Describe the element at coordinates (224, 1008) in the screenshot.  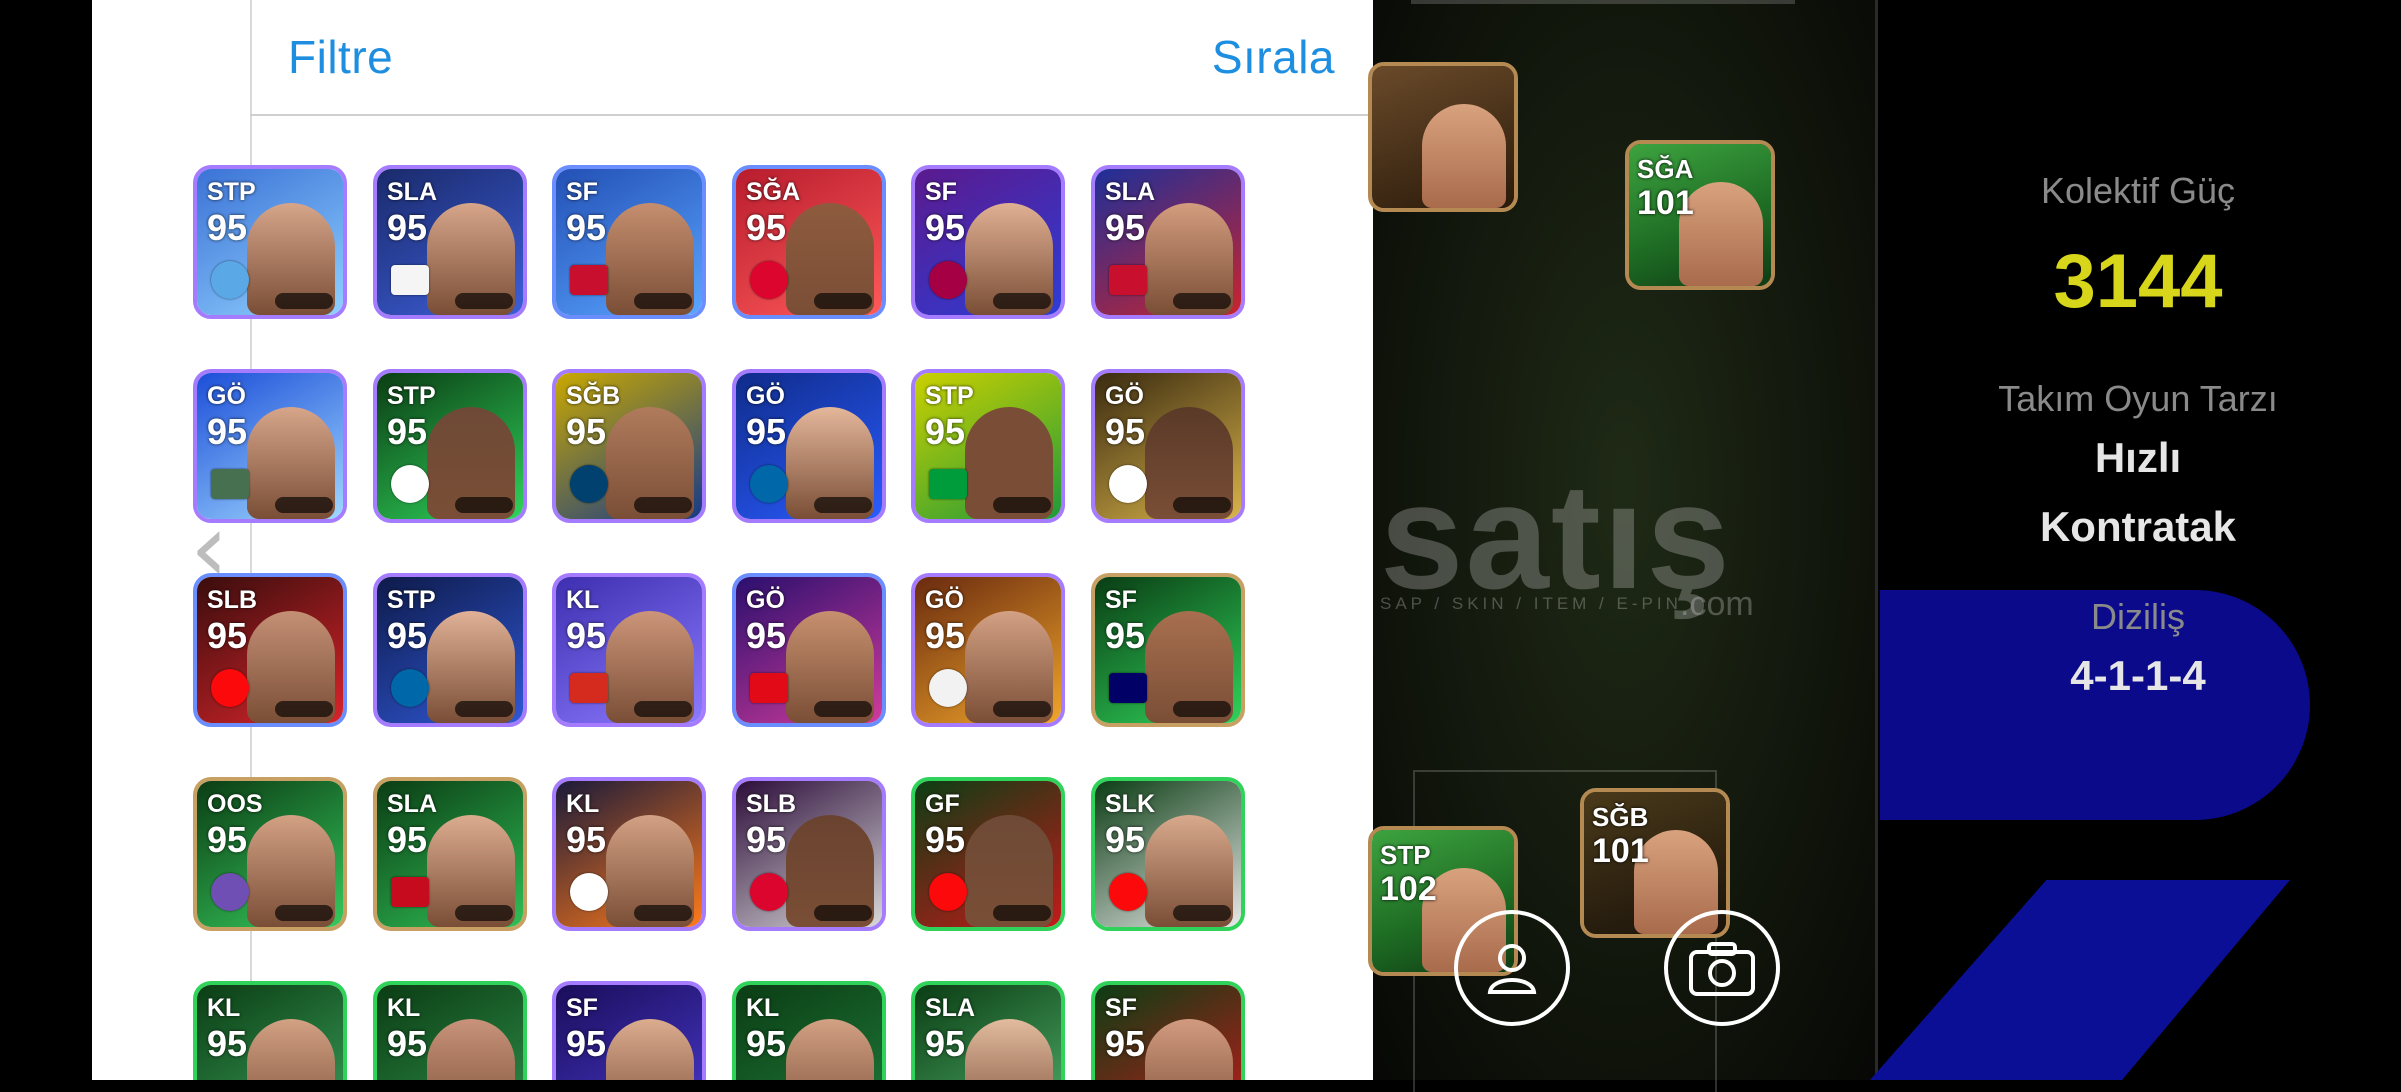
I see `card-position: KL` at that location.